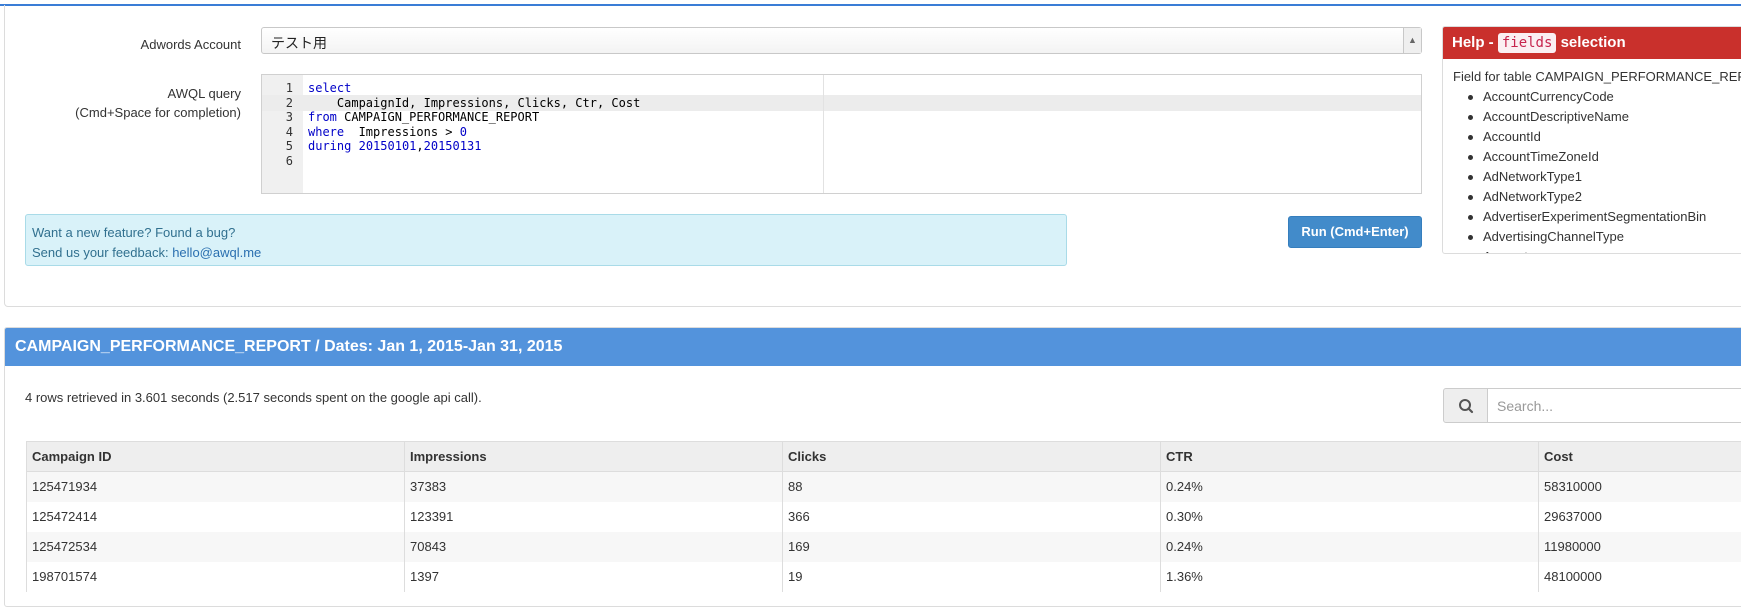 The height and width of the screenshot is (607, 1741). What do you see at coordinates (1612, 197) in the screenshot?
I see `help-field-item: AdNetworkType2` at bounding box center [1612, 197].